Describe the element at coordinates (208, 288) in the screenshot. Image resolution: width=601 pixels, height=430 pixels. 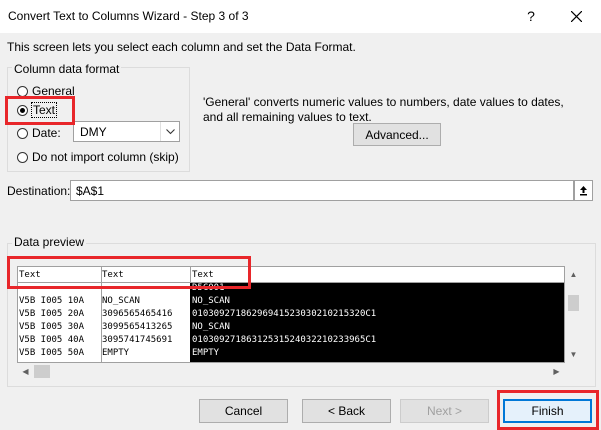
I see `preview-cell: D5C001` at that location.